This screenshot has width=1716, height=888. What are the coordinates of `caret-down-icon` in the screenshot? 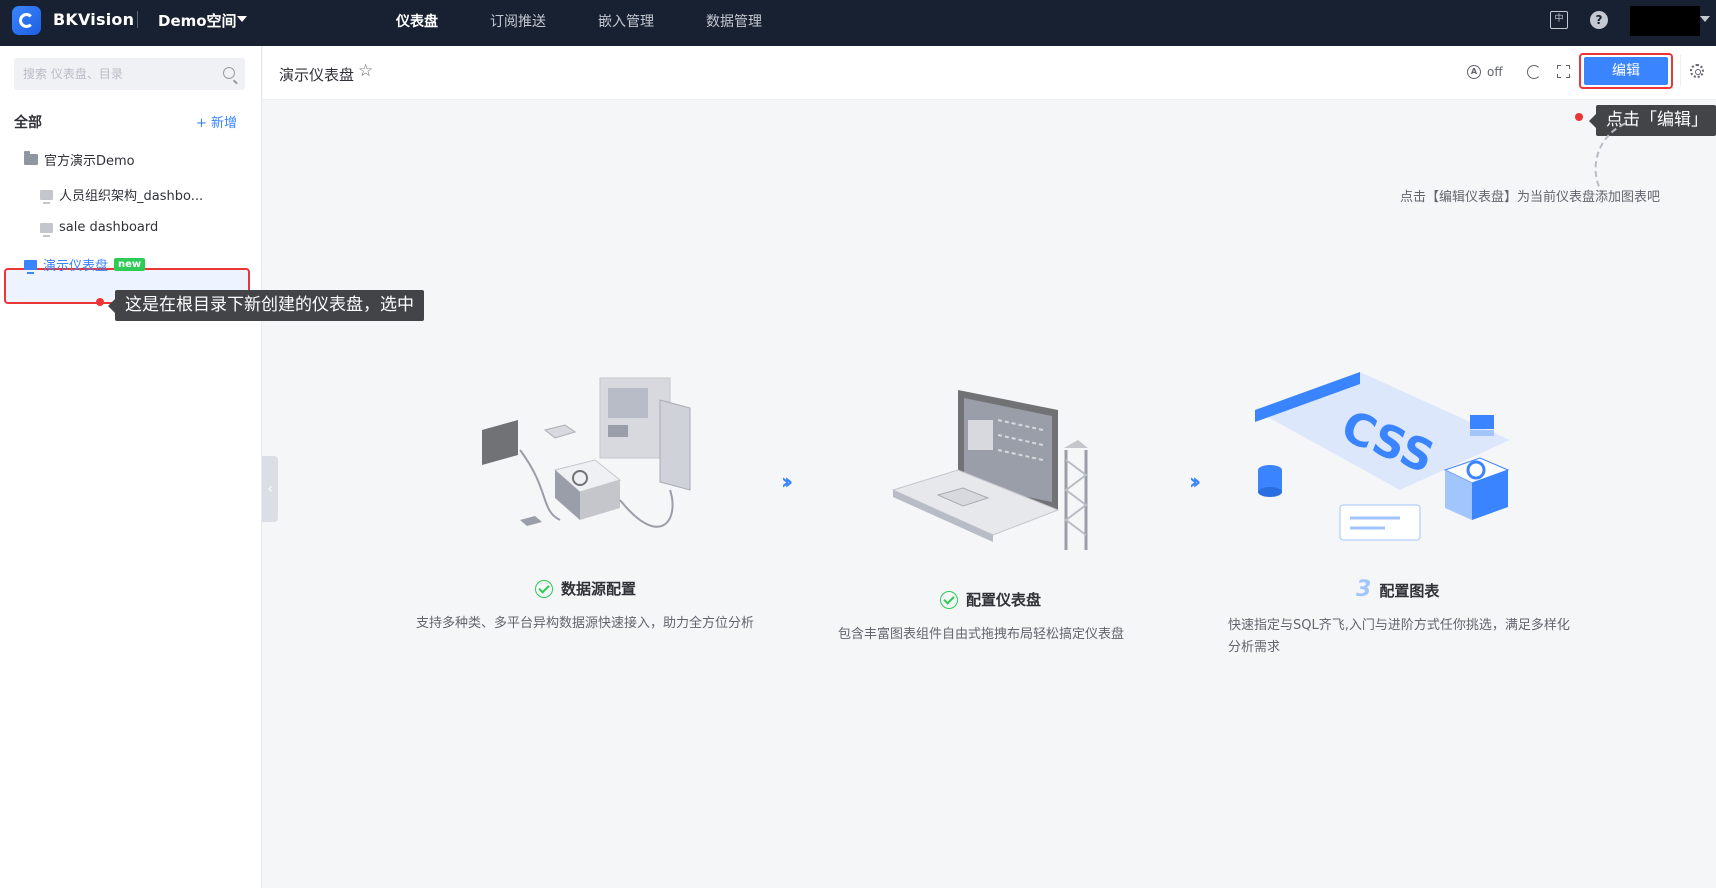 It's located at (242, 19).